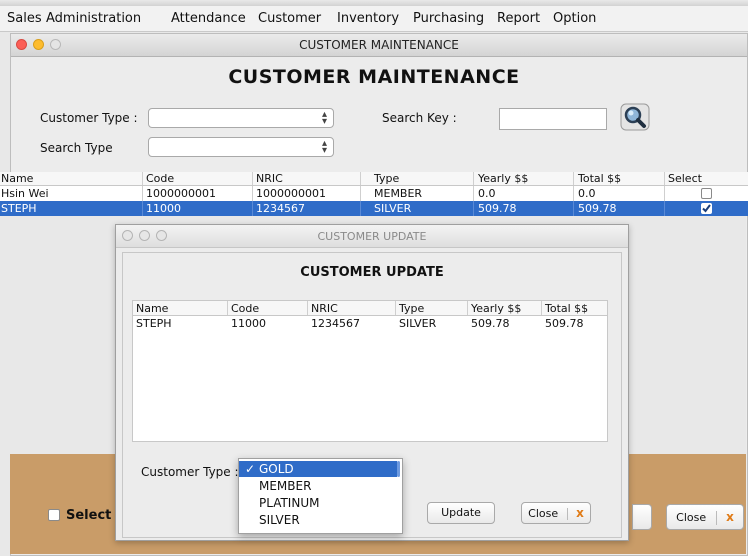 Image resolution: width=748 pixels, height=556 pixels. I want to click on menu-option: Option, so click(574, 18).